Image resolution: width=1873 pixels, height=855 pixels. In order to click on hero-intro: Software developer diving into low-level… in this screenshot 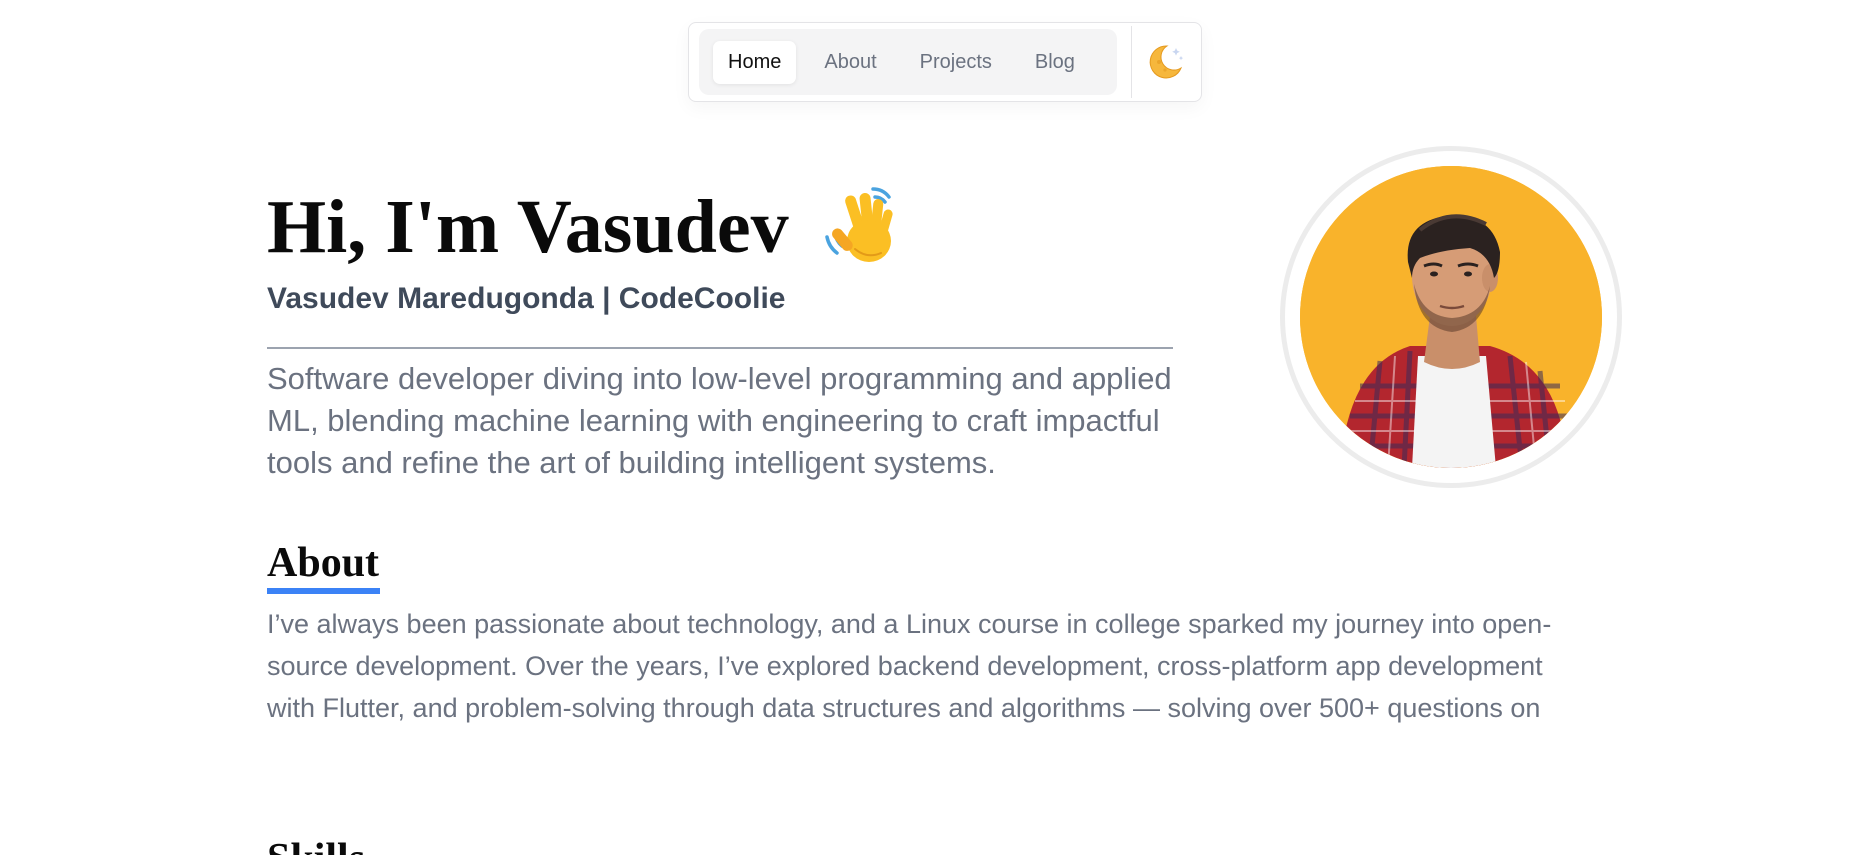, I will do `click(719, 420)`.